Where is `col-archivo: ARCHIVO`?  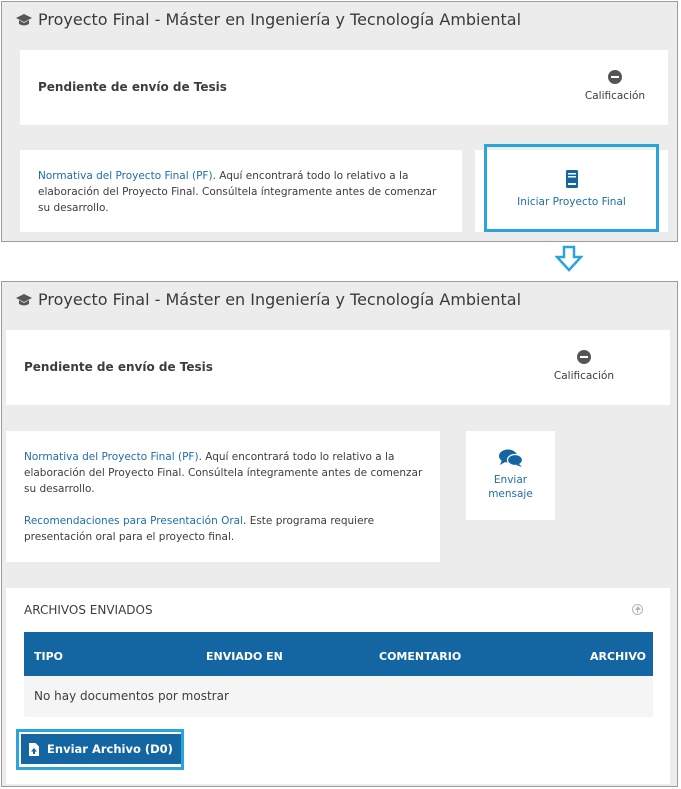 col-archivo: ARCHIVO is located at coordinates (618, 656).